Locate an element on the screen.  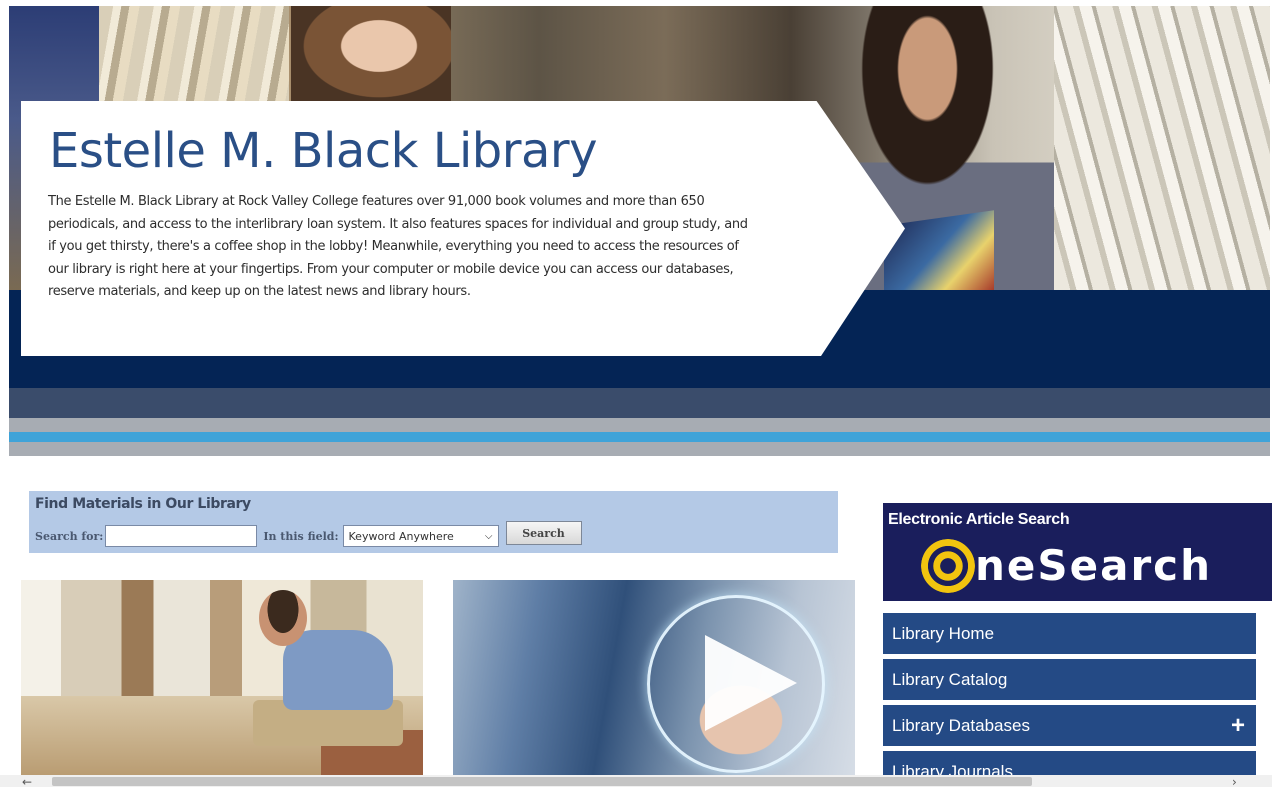
divider-accent-stripe is located at coordinates (639, 437).